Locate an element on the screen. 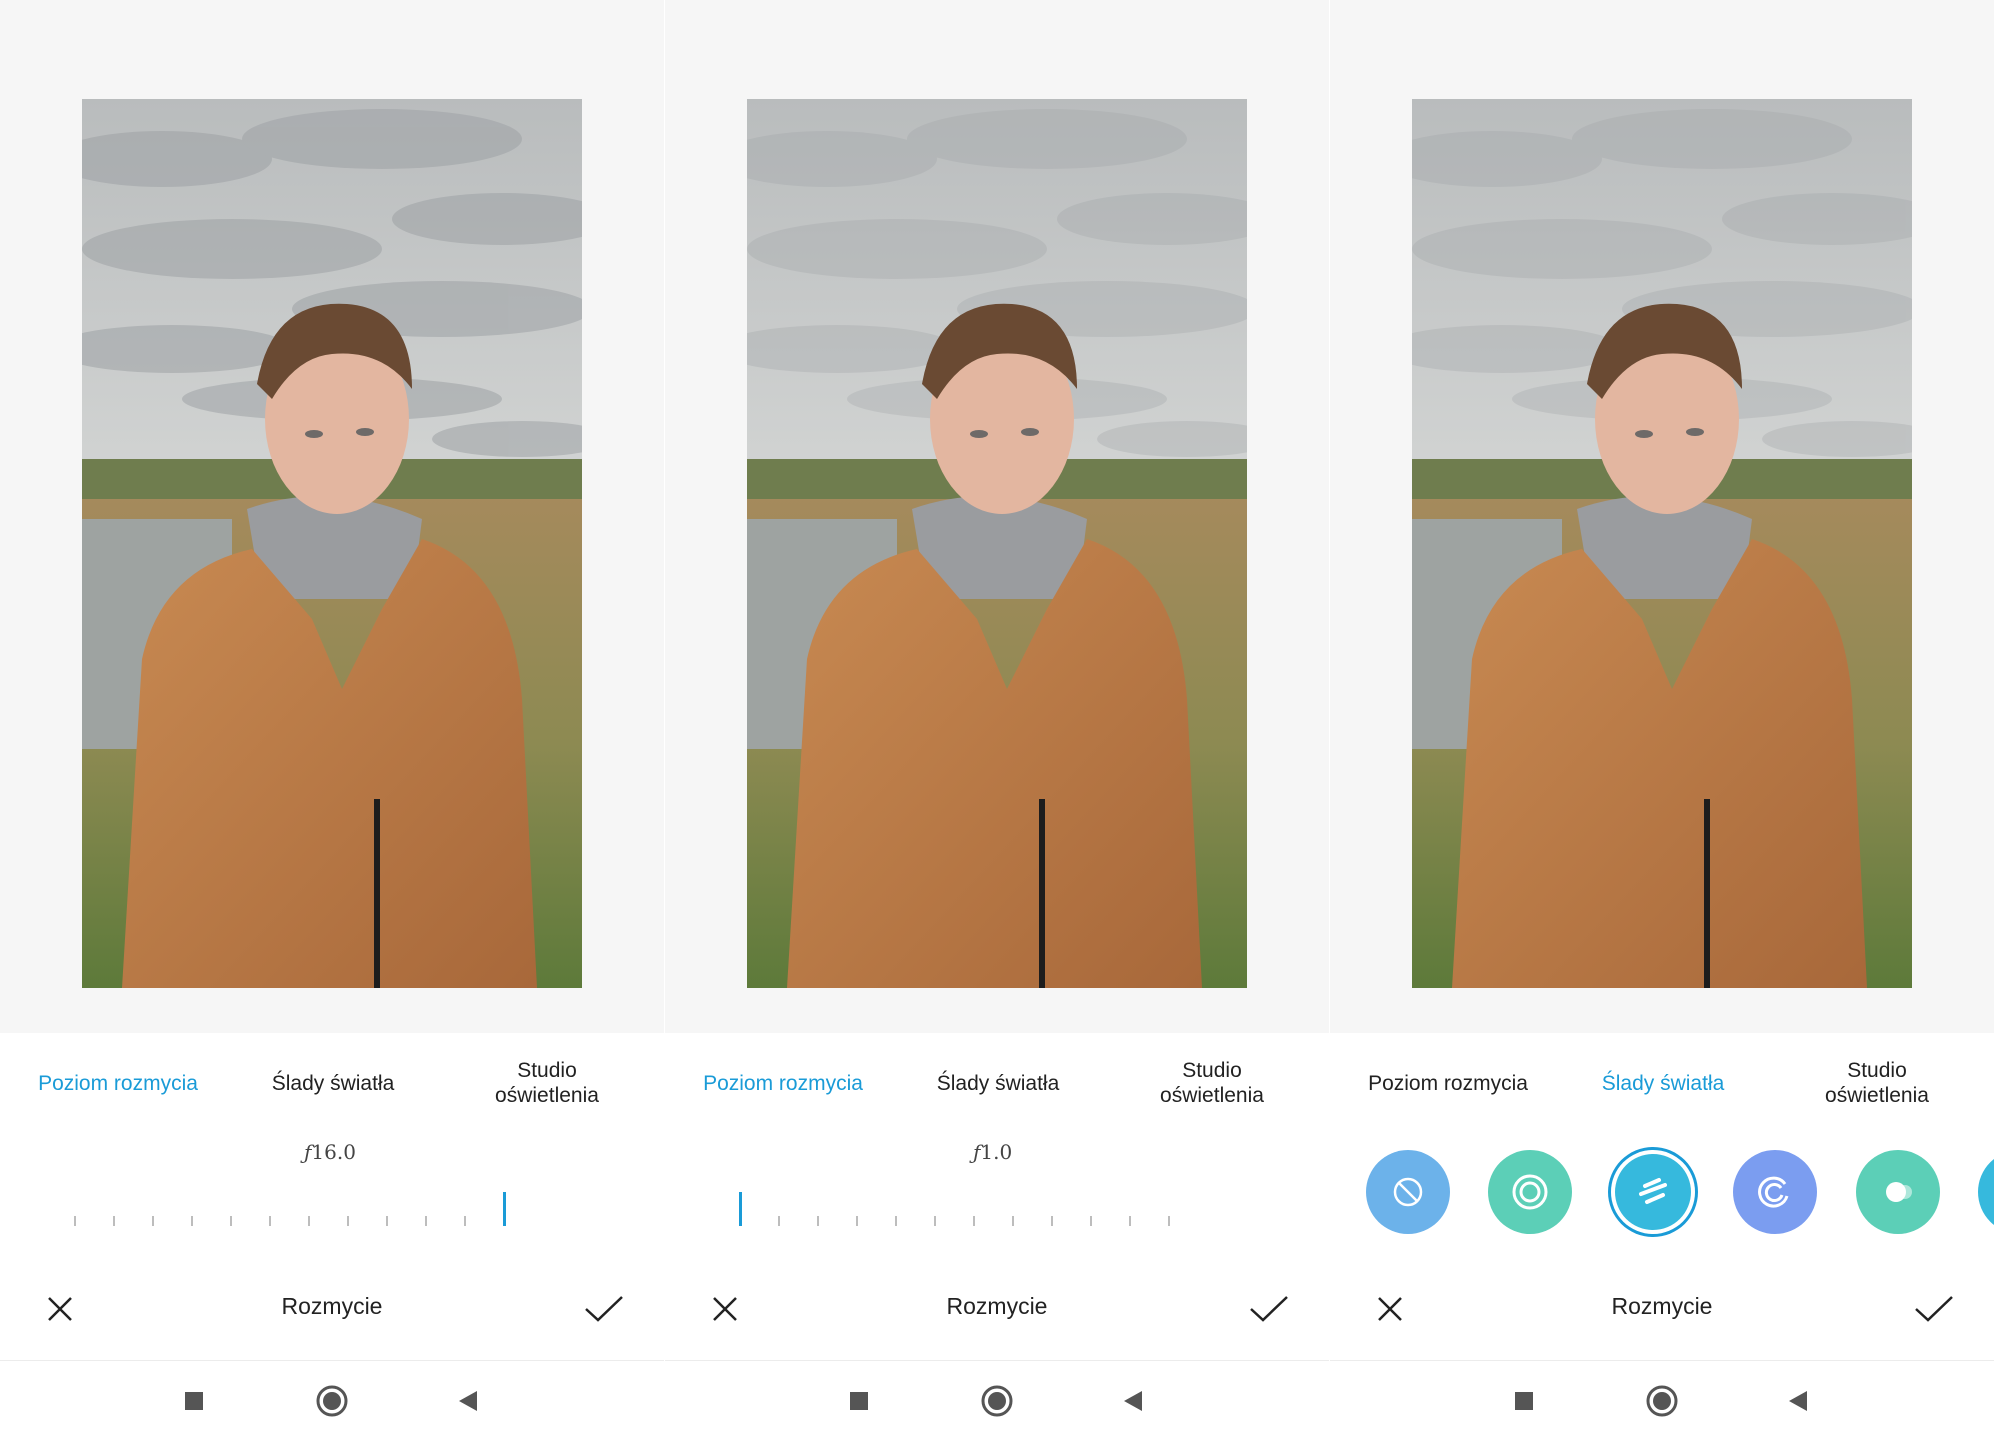 Image resolution: width=1994 pixels, height=1440 pixels. effect-ring is located at coordinates (1530, 1192).